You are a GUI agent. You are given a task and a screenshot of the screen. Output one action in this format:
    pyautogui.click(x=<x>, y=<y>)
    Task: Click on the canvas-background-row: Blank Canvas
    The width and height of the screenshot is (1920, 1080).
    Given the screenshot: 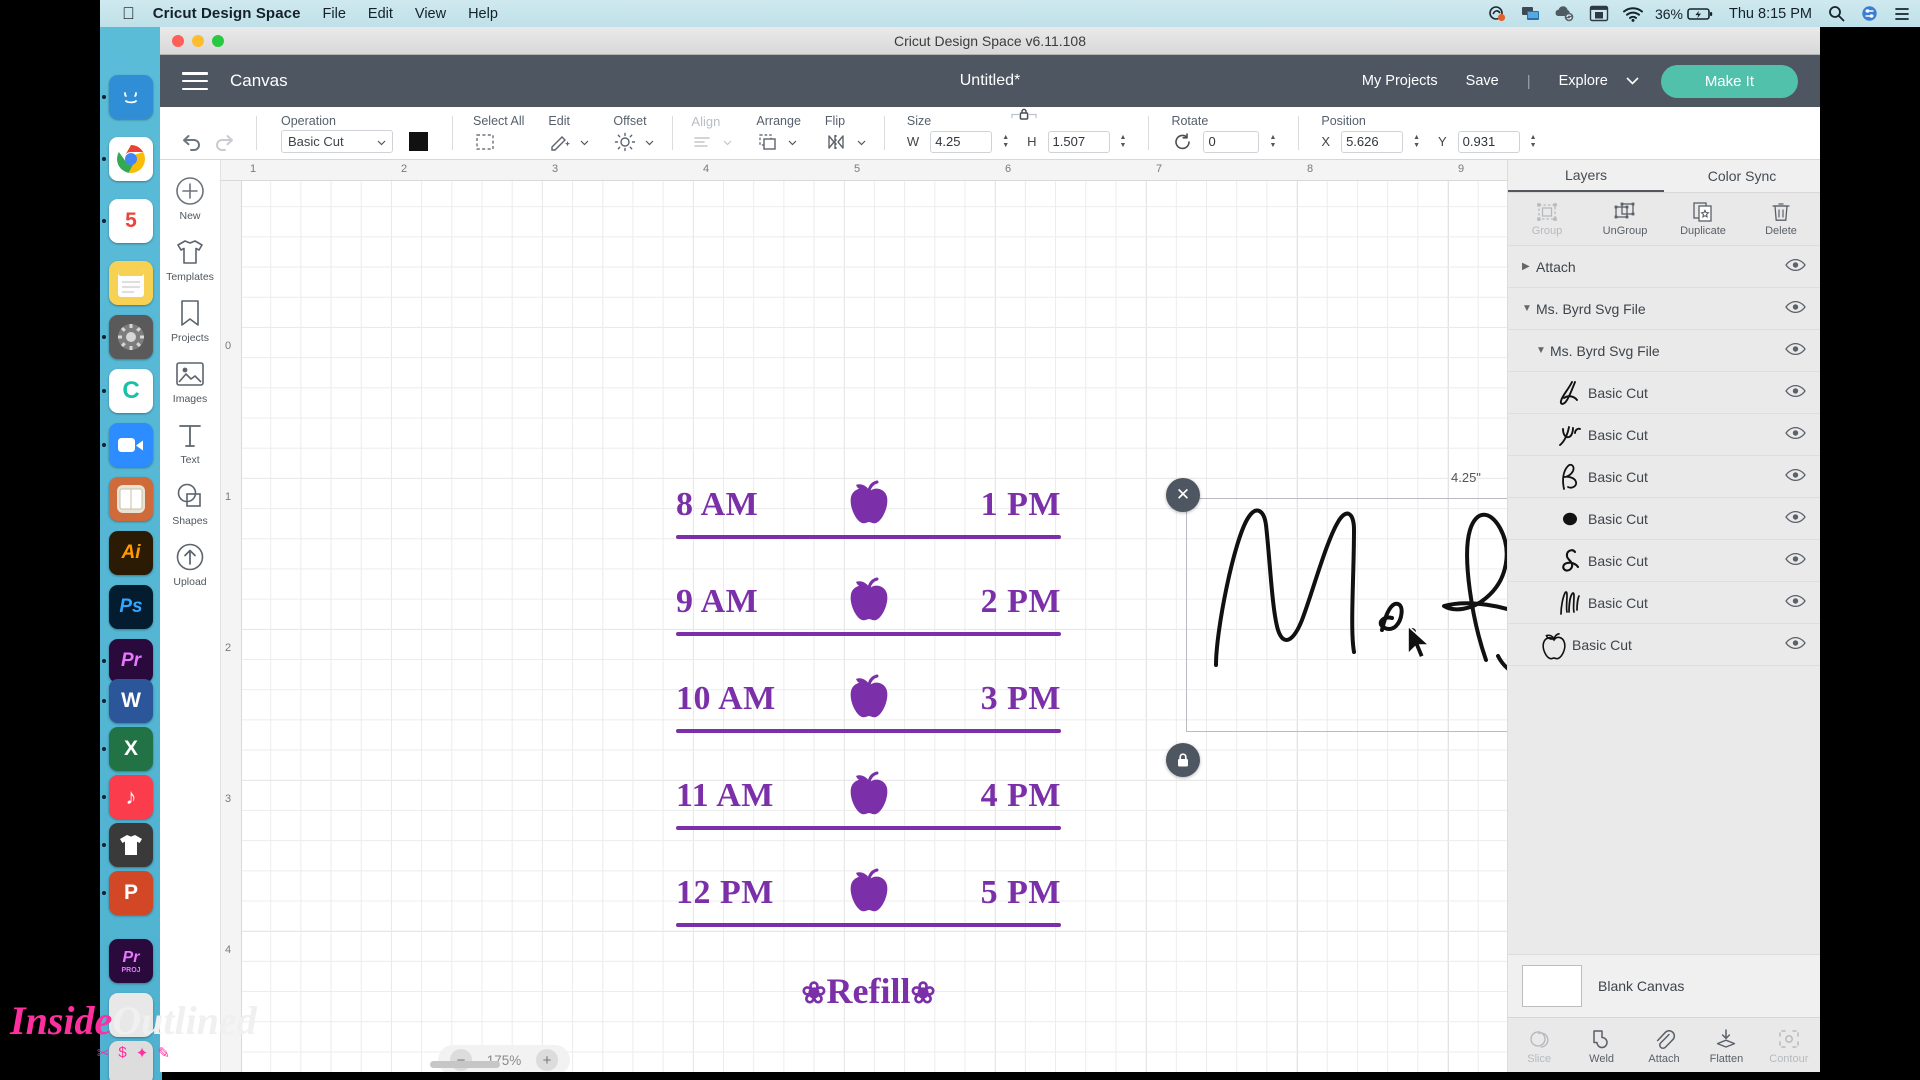 What is the action you would take?
    pyautogui.click(x=1664, y=985)
    